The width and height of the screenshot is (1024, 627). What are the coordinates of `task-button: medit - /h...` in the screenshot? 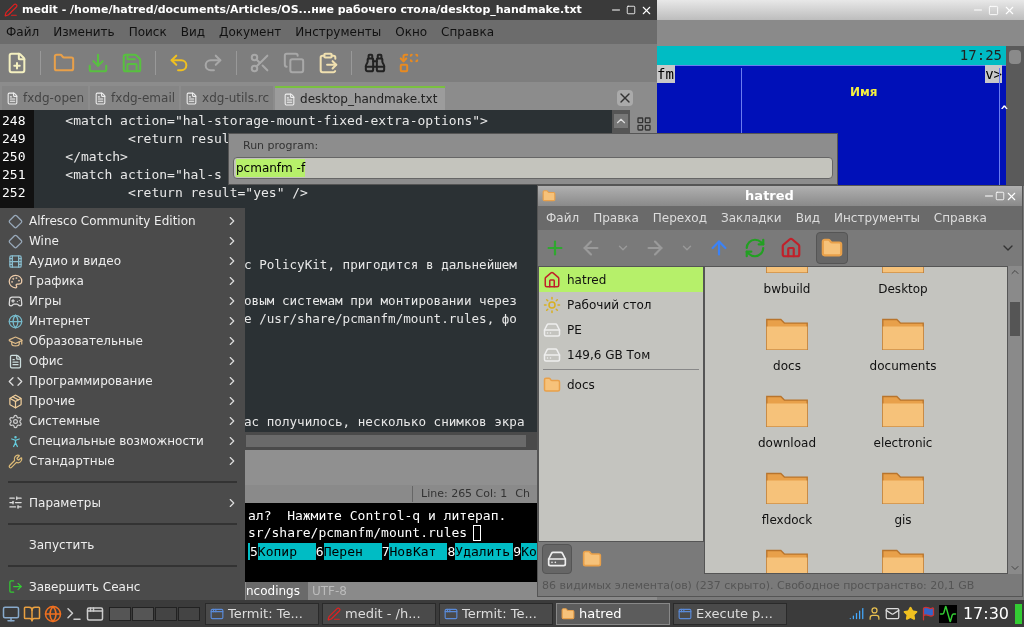 It's located at (379, 613).